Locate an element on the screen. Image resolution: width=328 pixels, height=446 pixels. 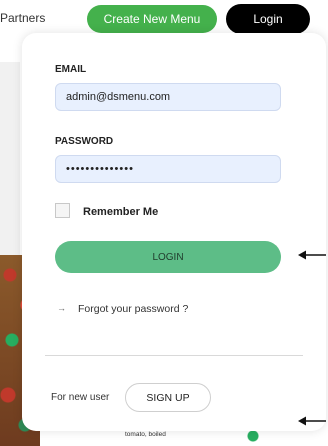
forgot-password-link: Forgot your password ? is located at coordinates (133, 309).